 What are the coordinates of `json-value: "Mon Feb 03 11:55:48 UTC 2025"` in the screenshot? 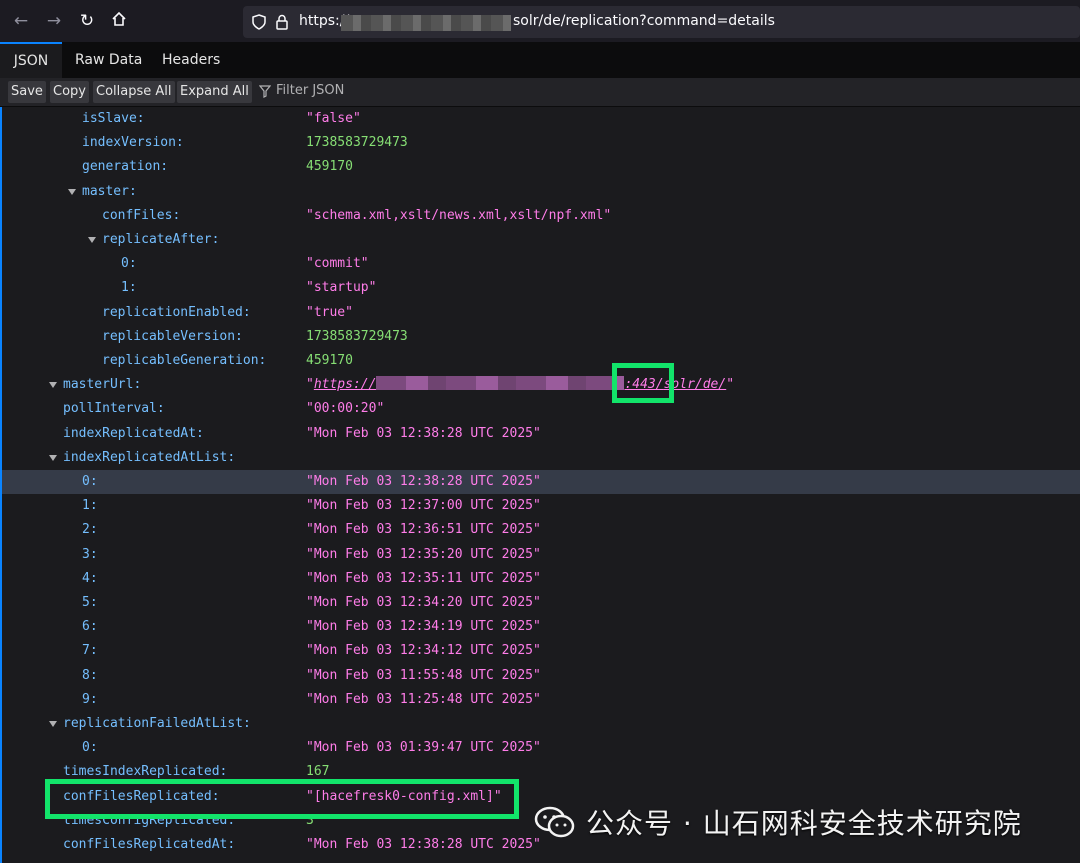 It's located at (423, 675).